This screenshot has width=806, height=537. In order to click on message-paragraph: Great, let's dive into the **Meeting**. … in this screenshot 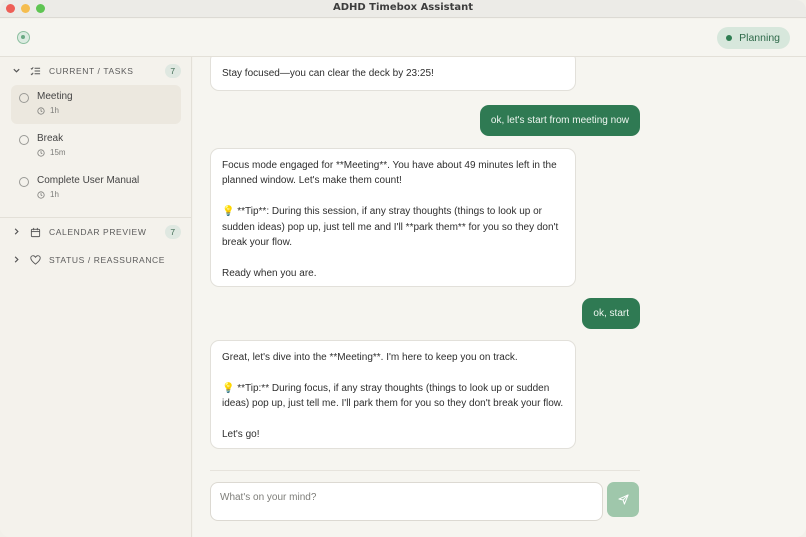, I will do `click(370, 357)`.